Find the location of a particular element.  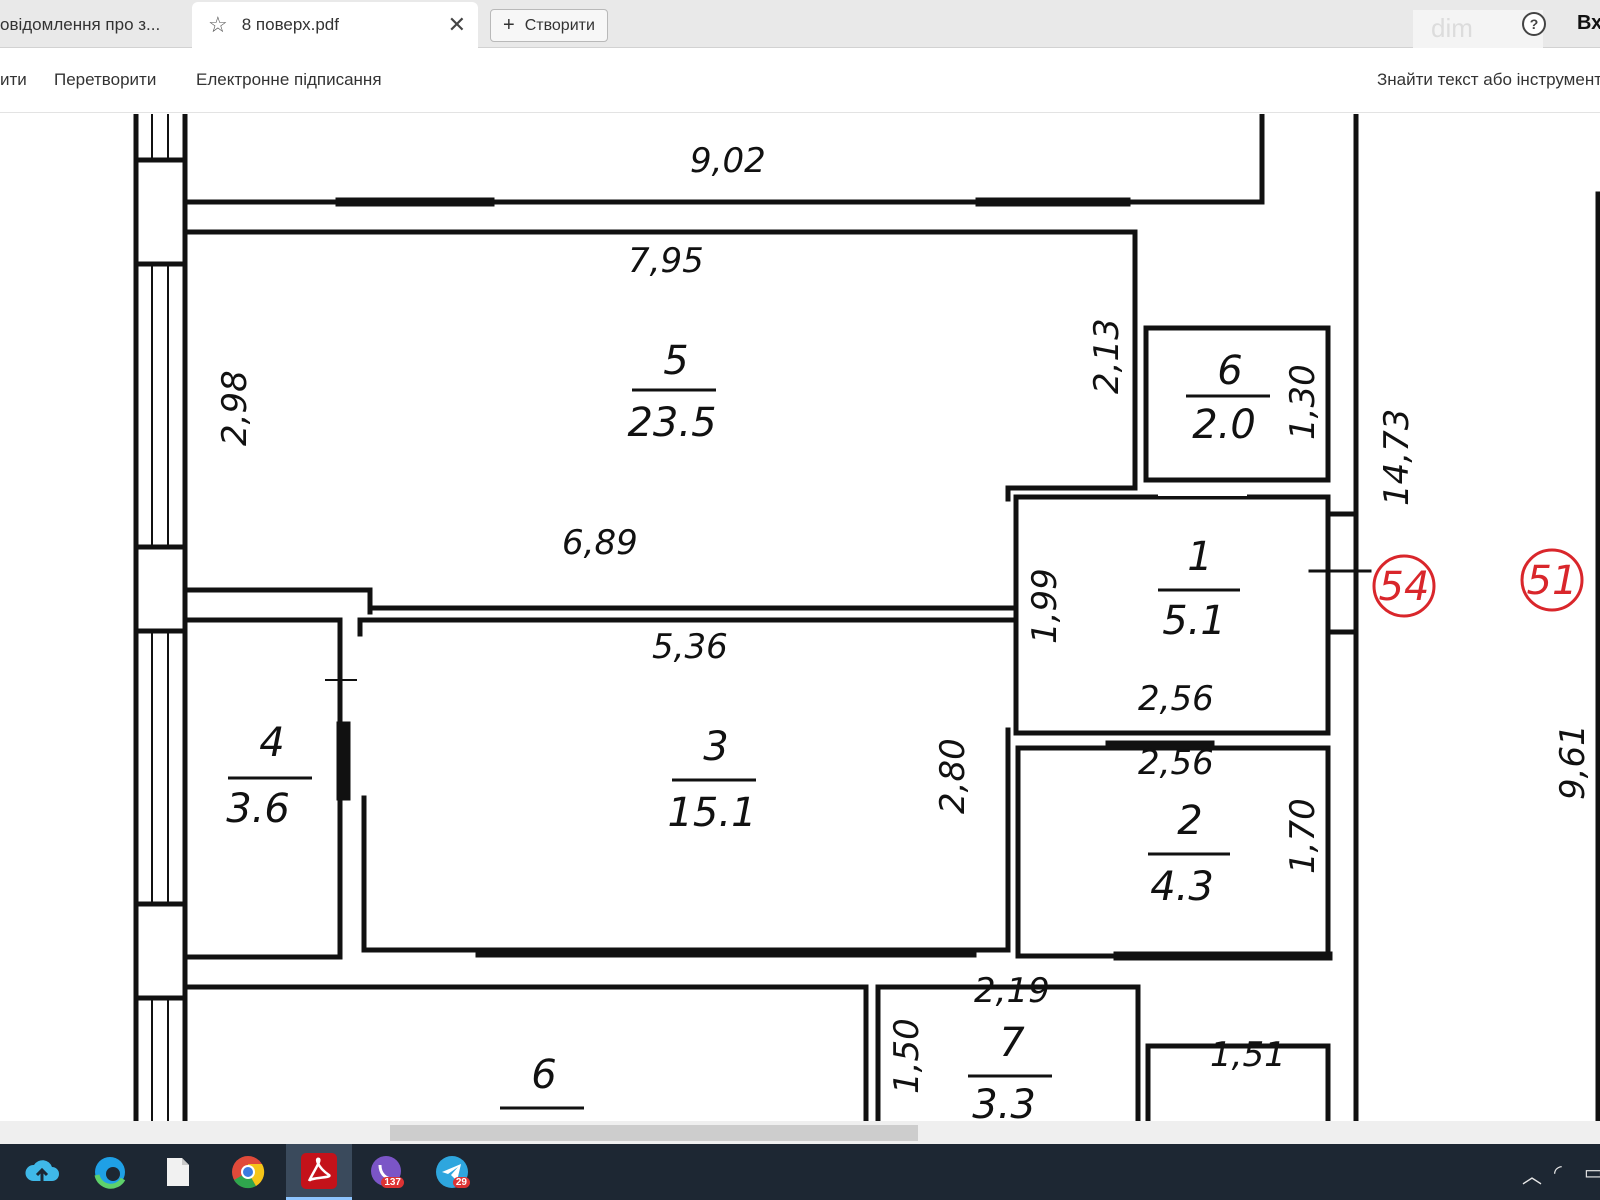

chrome-icon is located at coordinates (248, 1172).